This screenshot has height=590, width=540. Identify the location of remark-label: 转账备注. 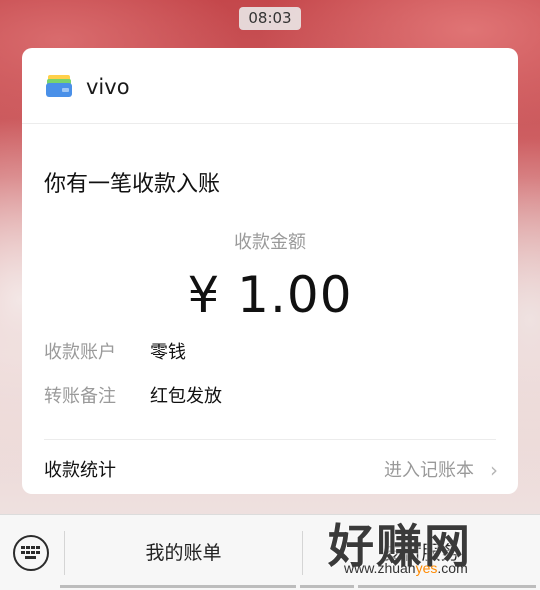
(80, 396).